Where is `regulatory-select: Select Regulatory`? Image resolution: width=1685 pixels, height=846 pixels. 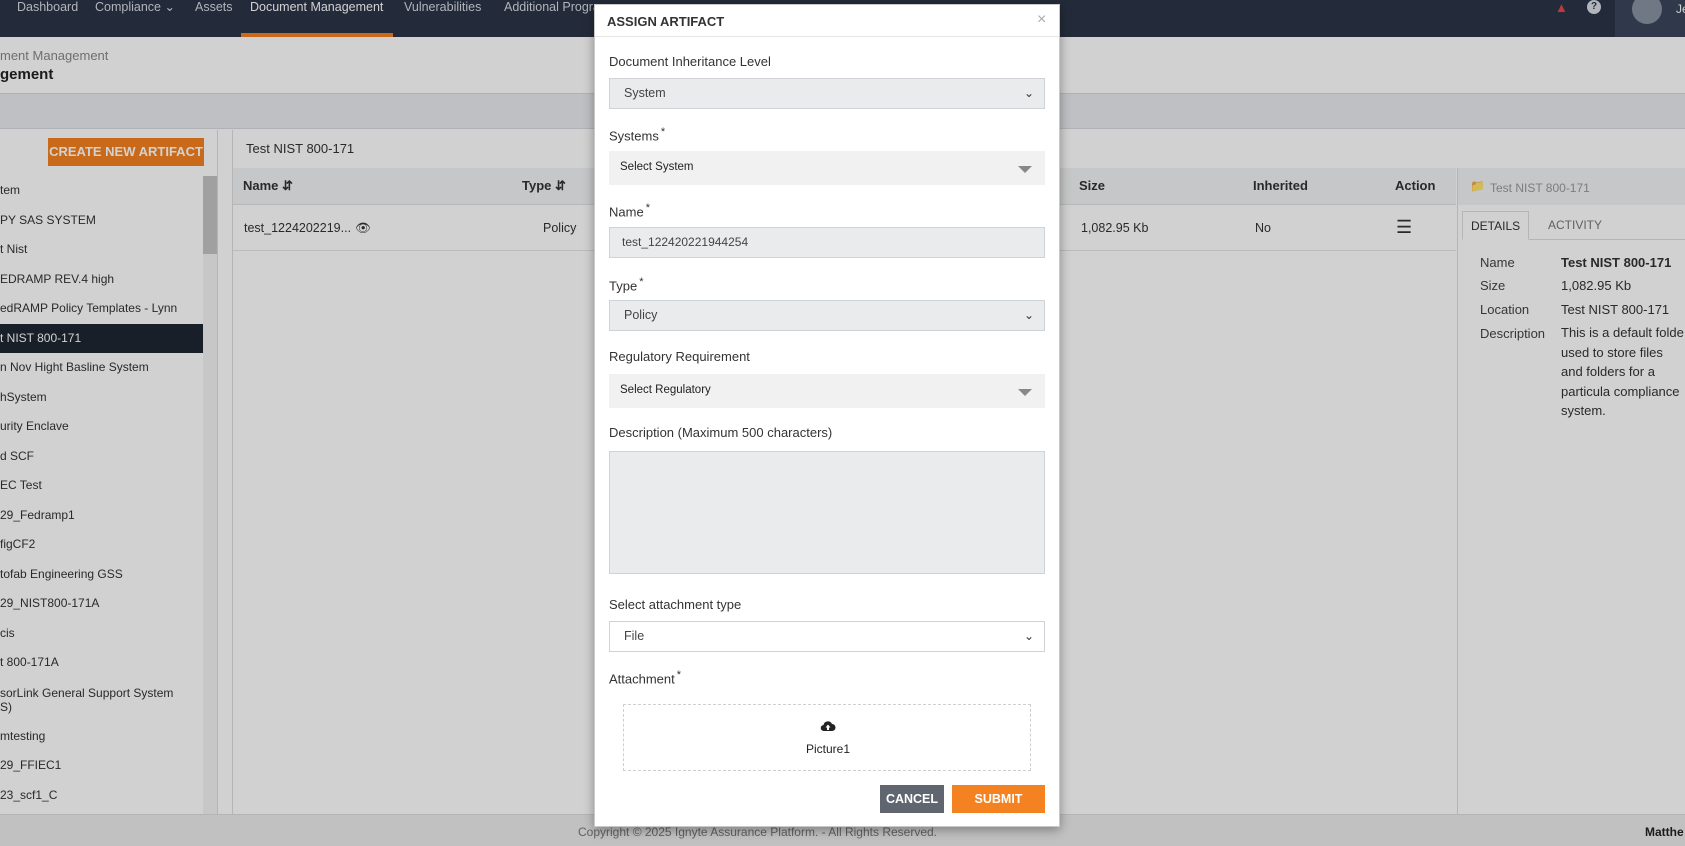
regulatory-select: Select Regulatory is located at coordinates (827, 391).